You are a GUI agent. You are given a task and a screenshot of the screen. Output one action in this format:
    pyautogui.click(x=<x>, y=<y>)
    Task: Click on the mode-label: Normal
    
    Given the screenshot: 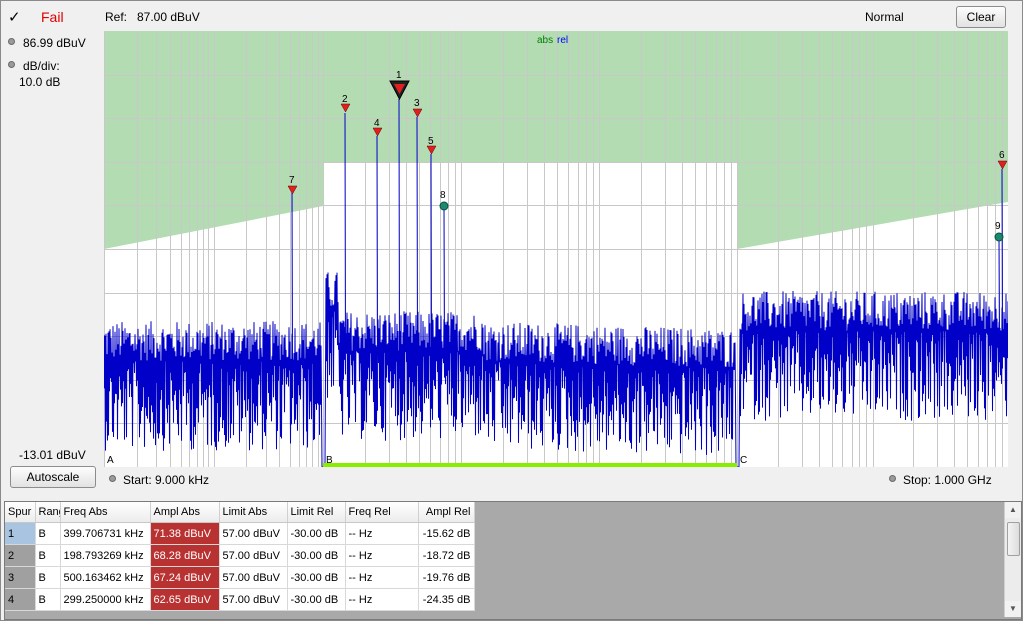 What is the action you would take?
    pyautogui.click(x=884, y=17)
    